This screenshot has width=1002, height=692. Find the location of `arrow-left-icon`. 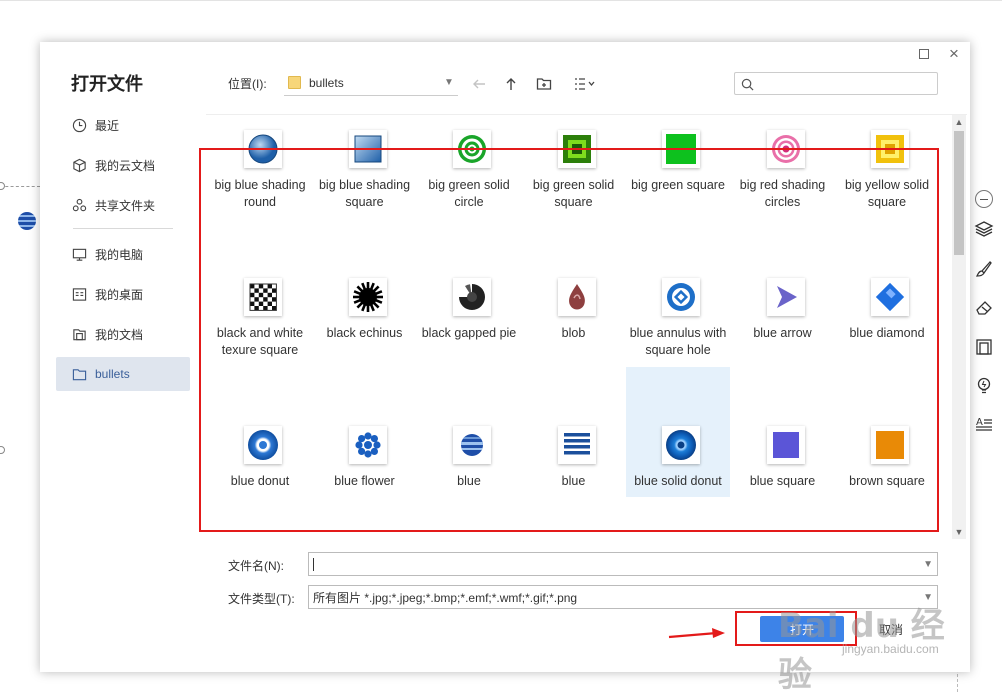

arrow-left-icon is located at coordinates (479, 84).